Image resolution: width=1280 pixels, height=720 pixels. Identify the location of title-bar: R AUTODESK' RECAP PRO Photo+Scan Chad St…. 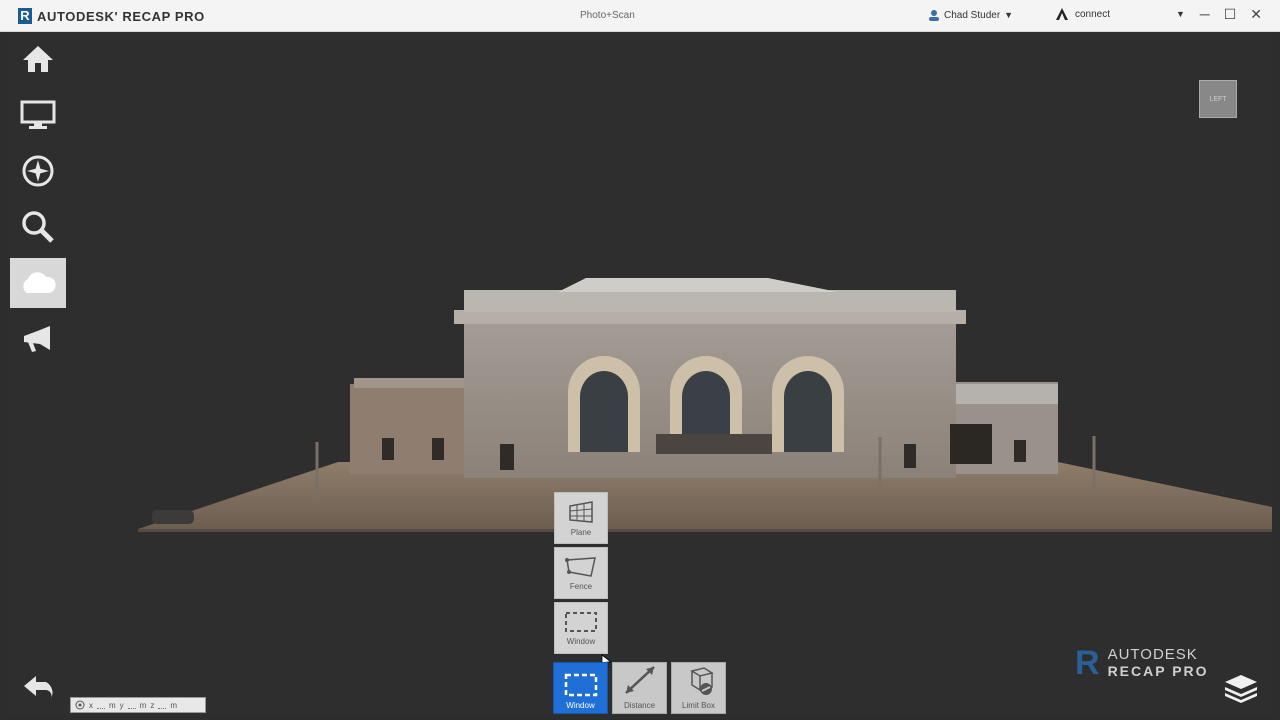
(640, 16).